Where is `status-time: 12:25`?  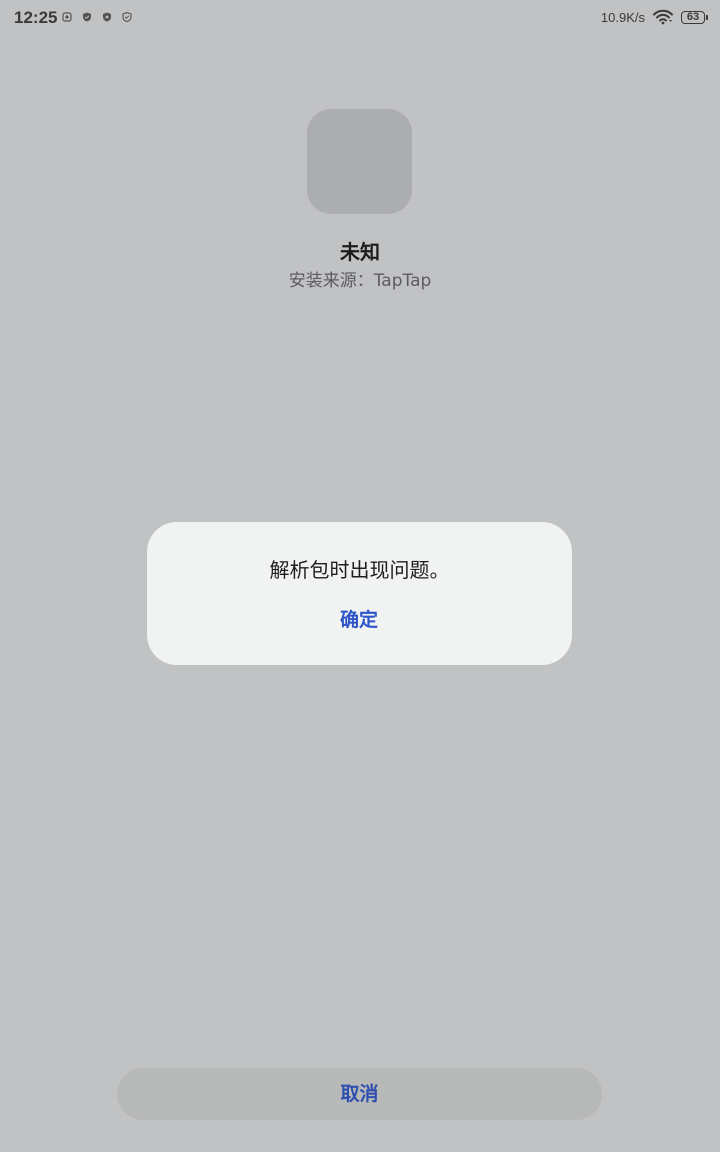
status-time: 12:25 is located at coordinates (36, 17).